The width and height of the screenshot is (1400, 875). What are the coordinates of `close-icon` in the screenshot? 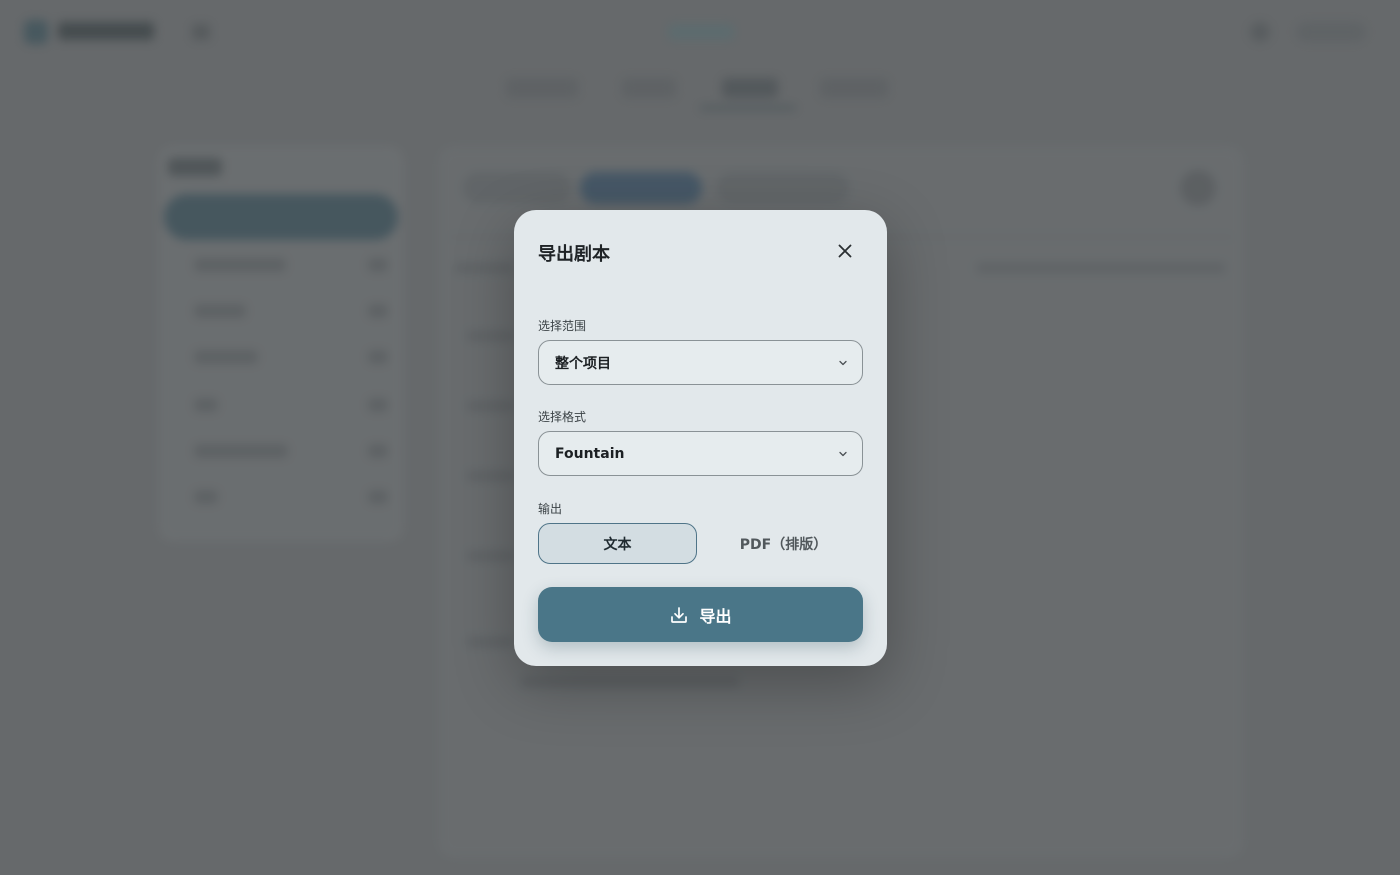 It's located at (845, 251).